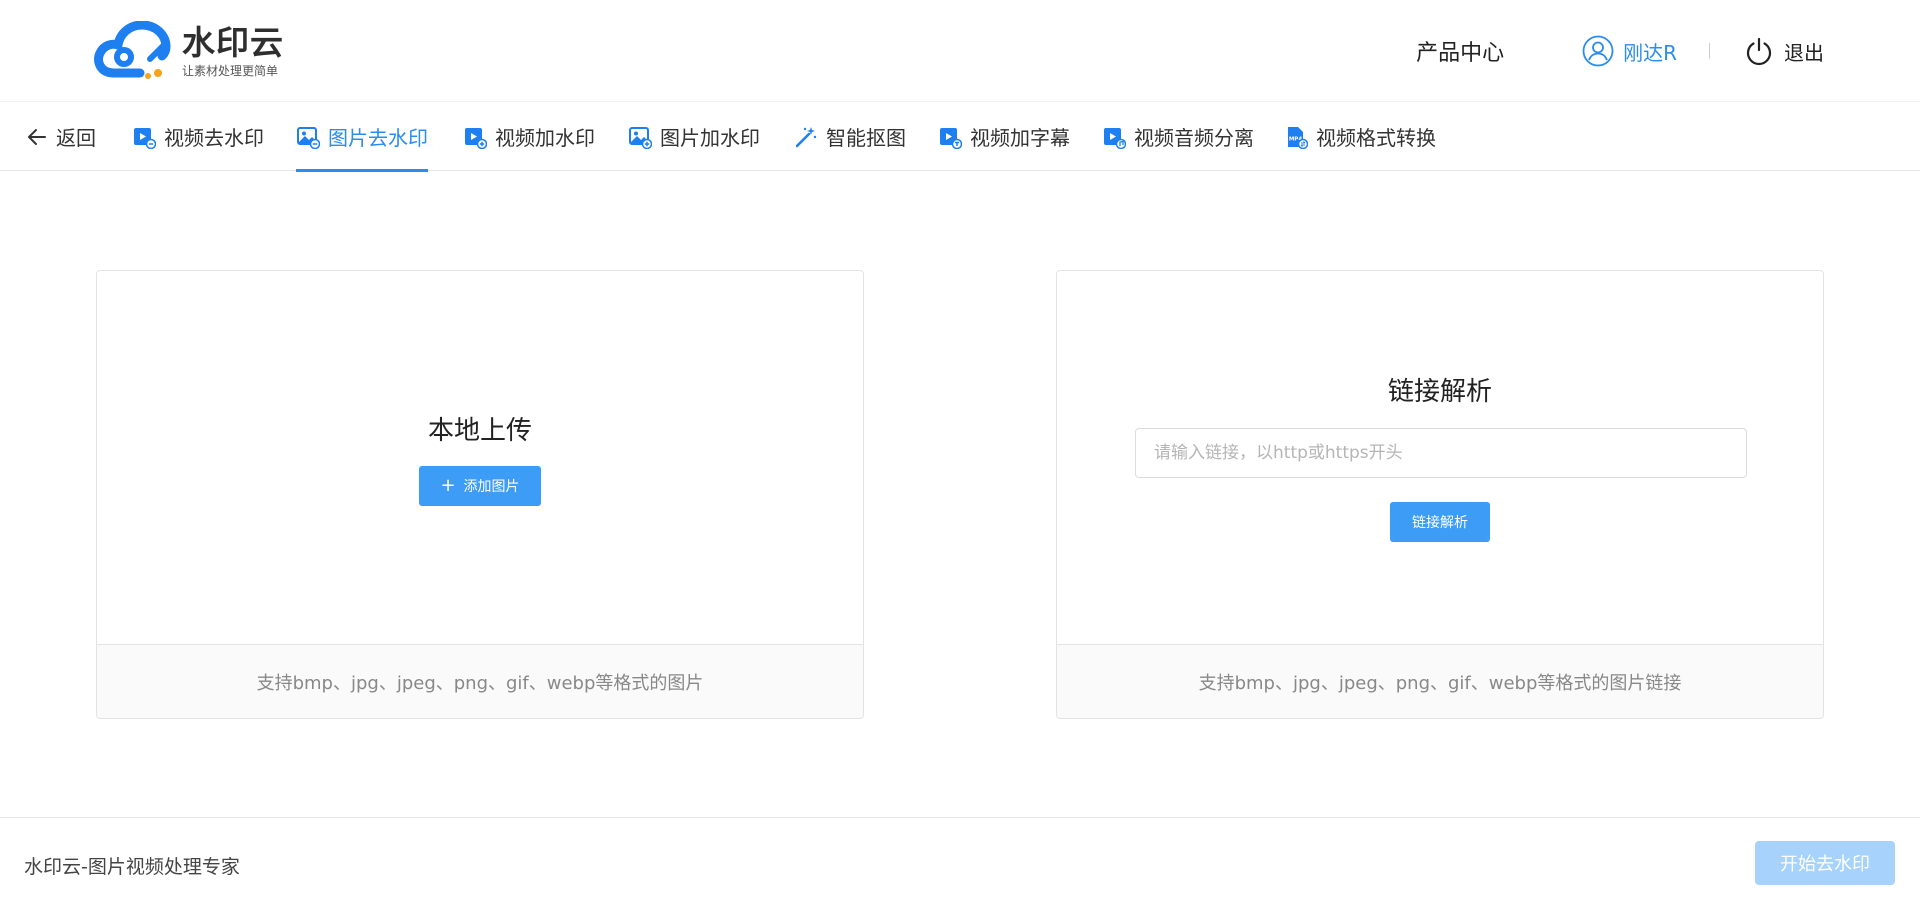 This screenshot has width=1920, height=903. I want to click on logo-slogan: 让素材处理更简单, so click(230, 71).